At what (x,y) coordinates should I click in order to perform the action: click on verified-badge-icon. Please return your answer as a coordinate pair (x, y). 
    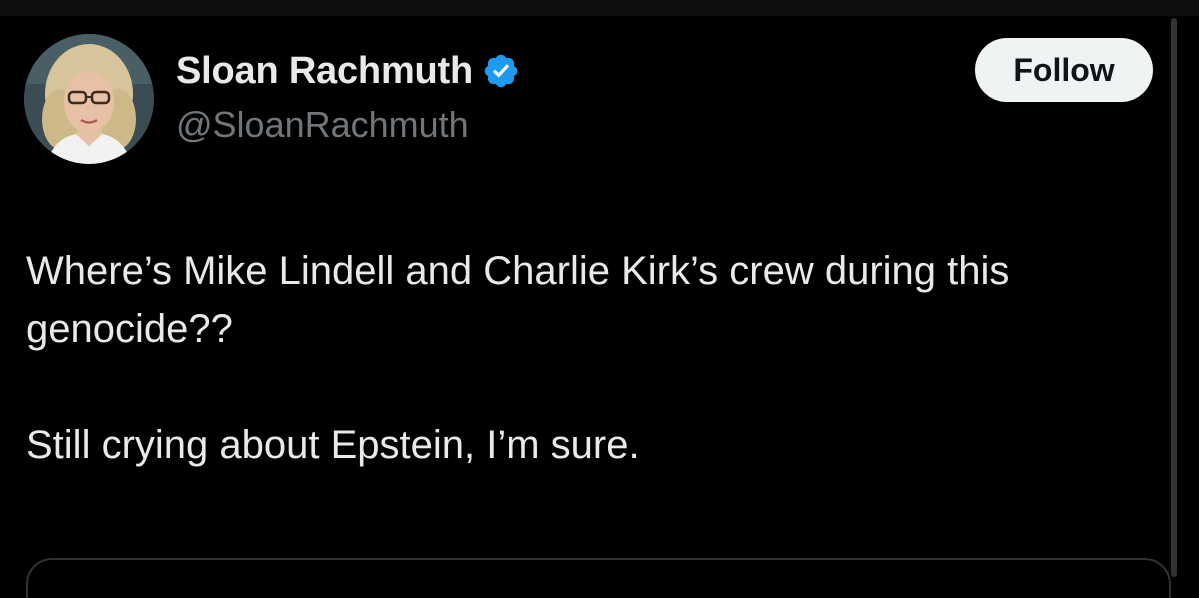
    Looking at the image, I should click on (501, 71).